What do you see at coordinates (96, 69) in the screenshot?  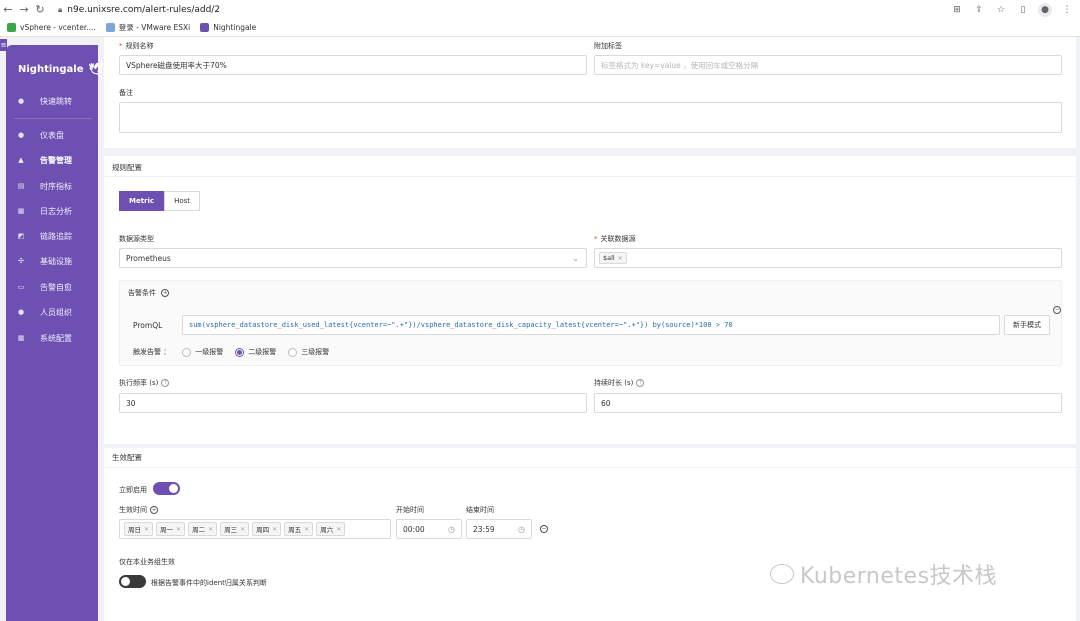 I see `bird-icon: 🕊︎` at bounding box center [96, 69].